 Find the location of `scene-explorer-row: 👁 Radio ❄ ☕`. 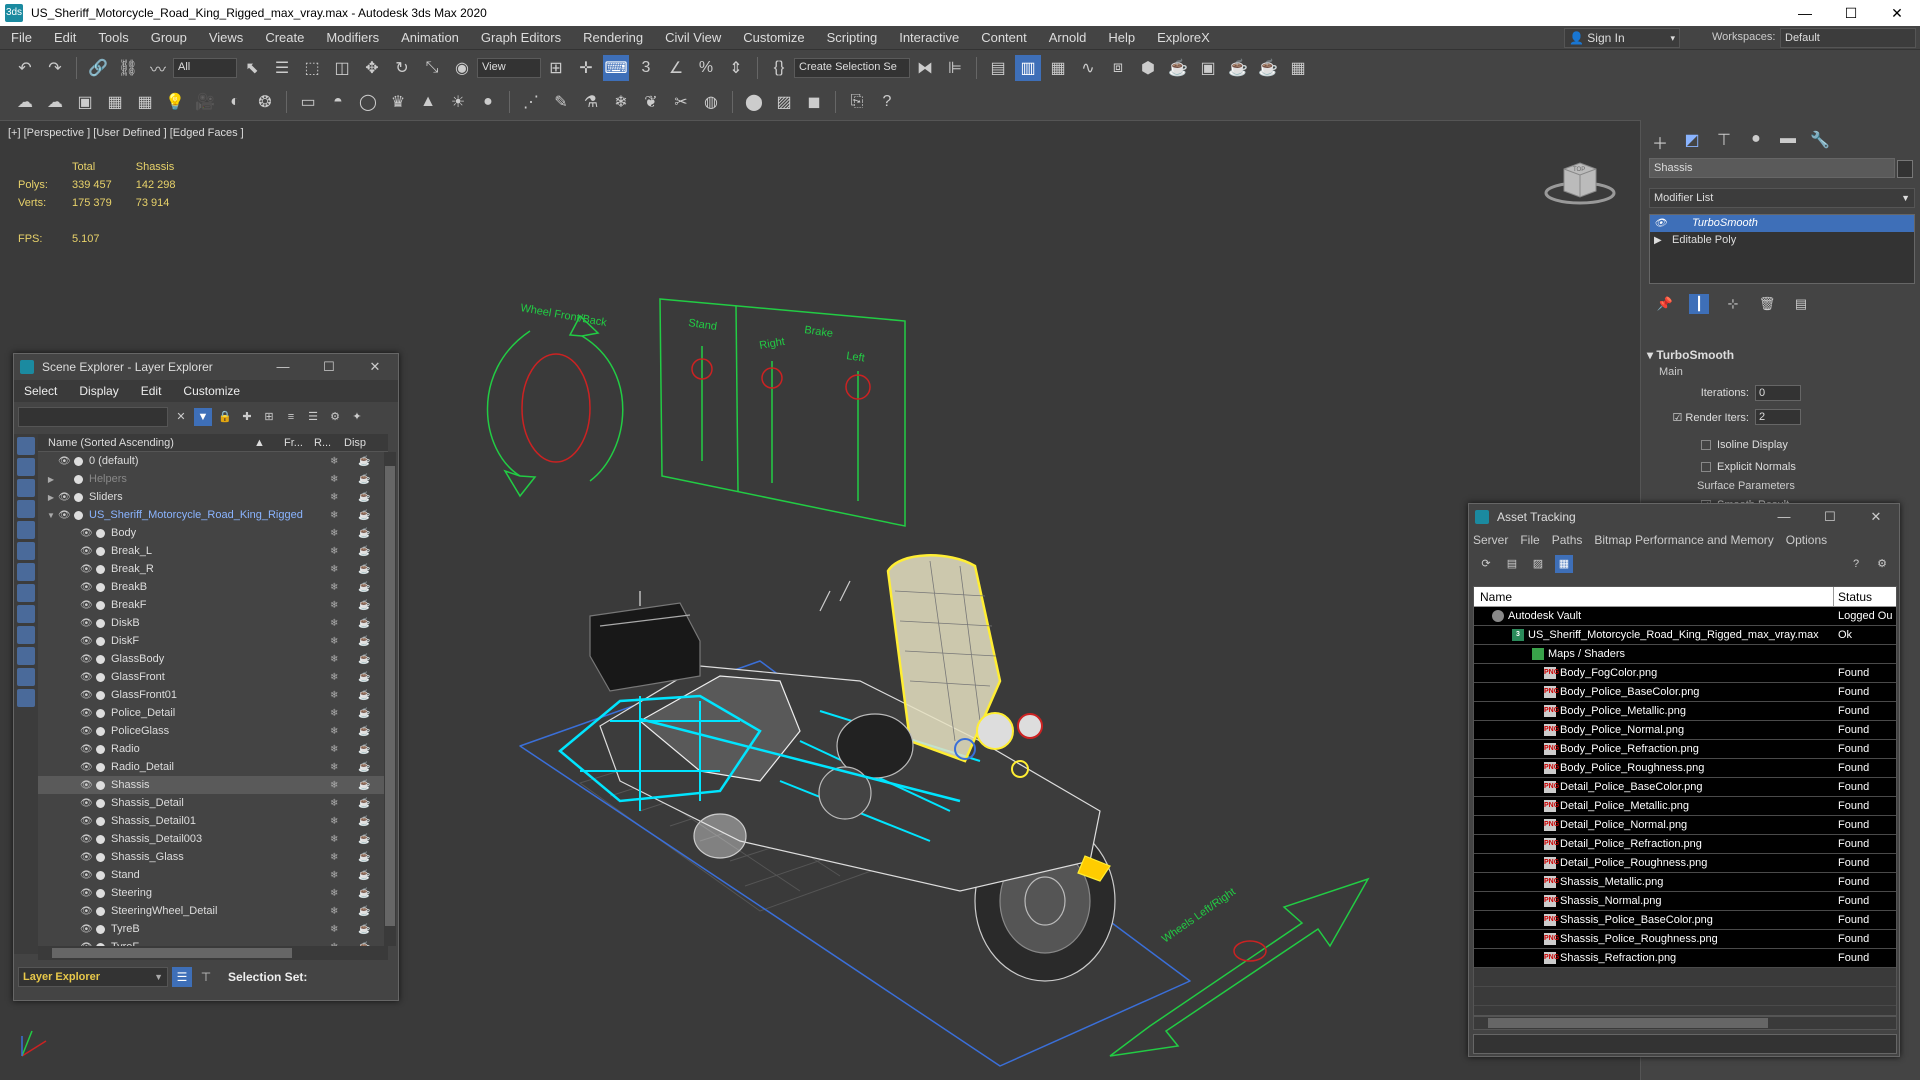

scene-explorer-row: 👁 Radio ❄ ☕ is located at coordinates (213, 749).